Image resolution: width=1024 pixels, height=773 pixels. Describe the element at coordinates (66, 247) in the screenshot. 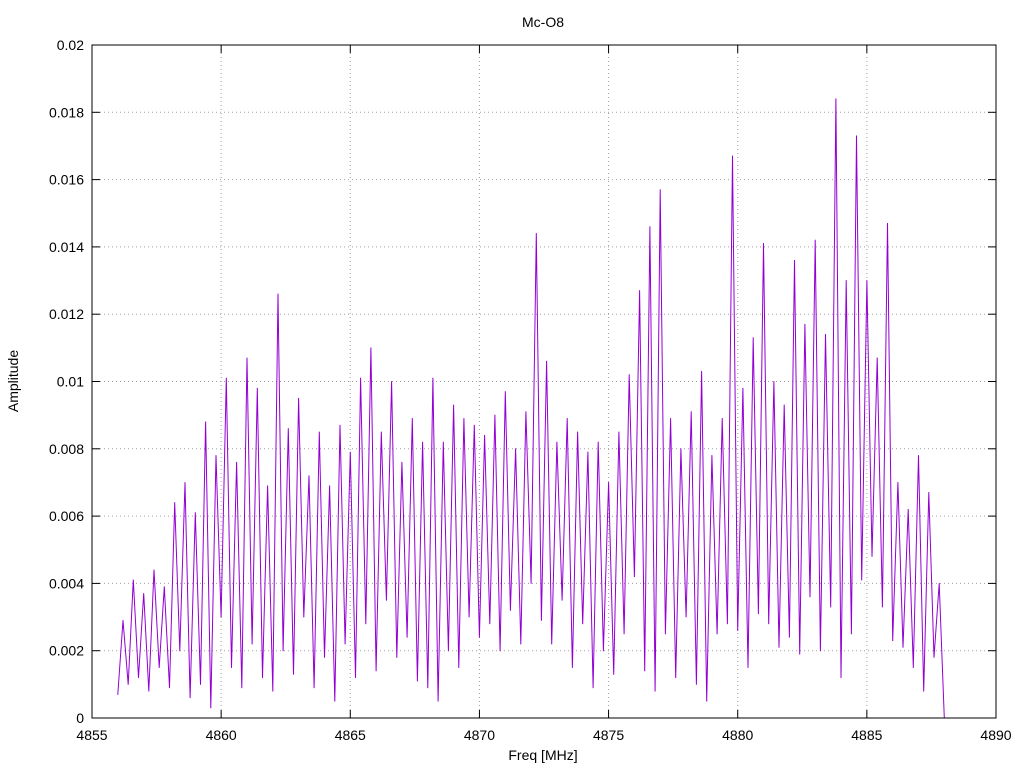

I see `y-tick-label: 0.014` at that location.